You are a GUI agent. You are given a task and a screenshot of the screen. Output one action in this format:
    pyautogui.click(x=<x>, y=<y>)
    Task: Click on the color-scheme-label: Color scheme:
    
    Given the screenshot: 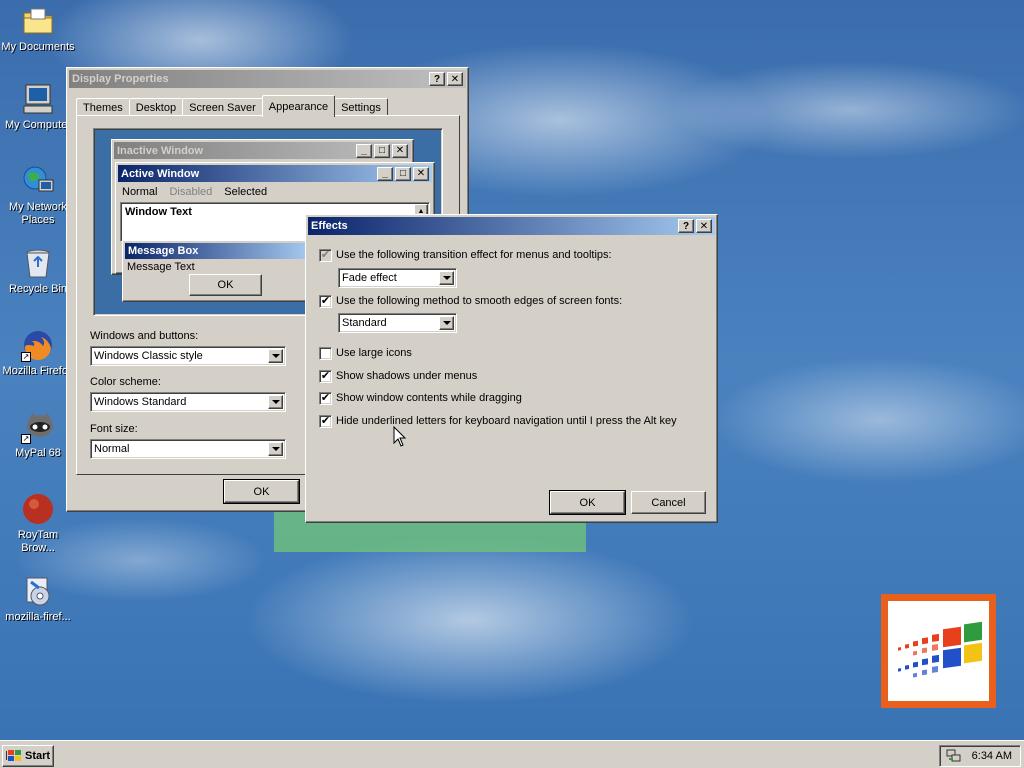 What is the action you would take?
    pyautogui.click(x=125, y=382)
    